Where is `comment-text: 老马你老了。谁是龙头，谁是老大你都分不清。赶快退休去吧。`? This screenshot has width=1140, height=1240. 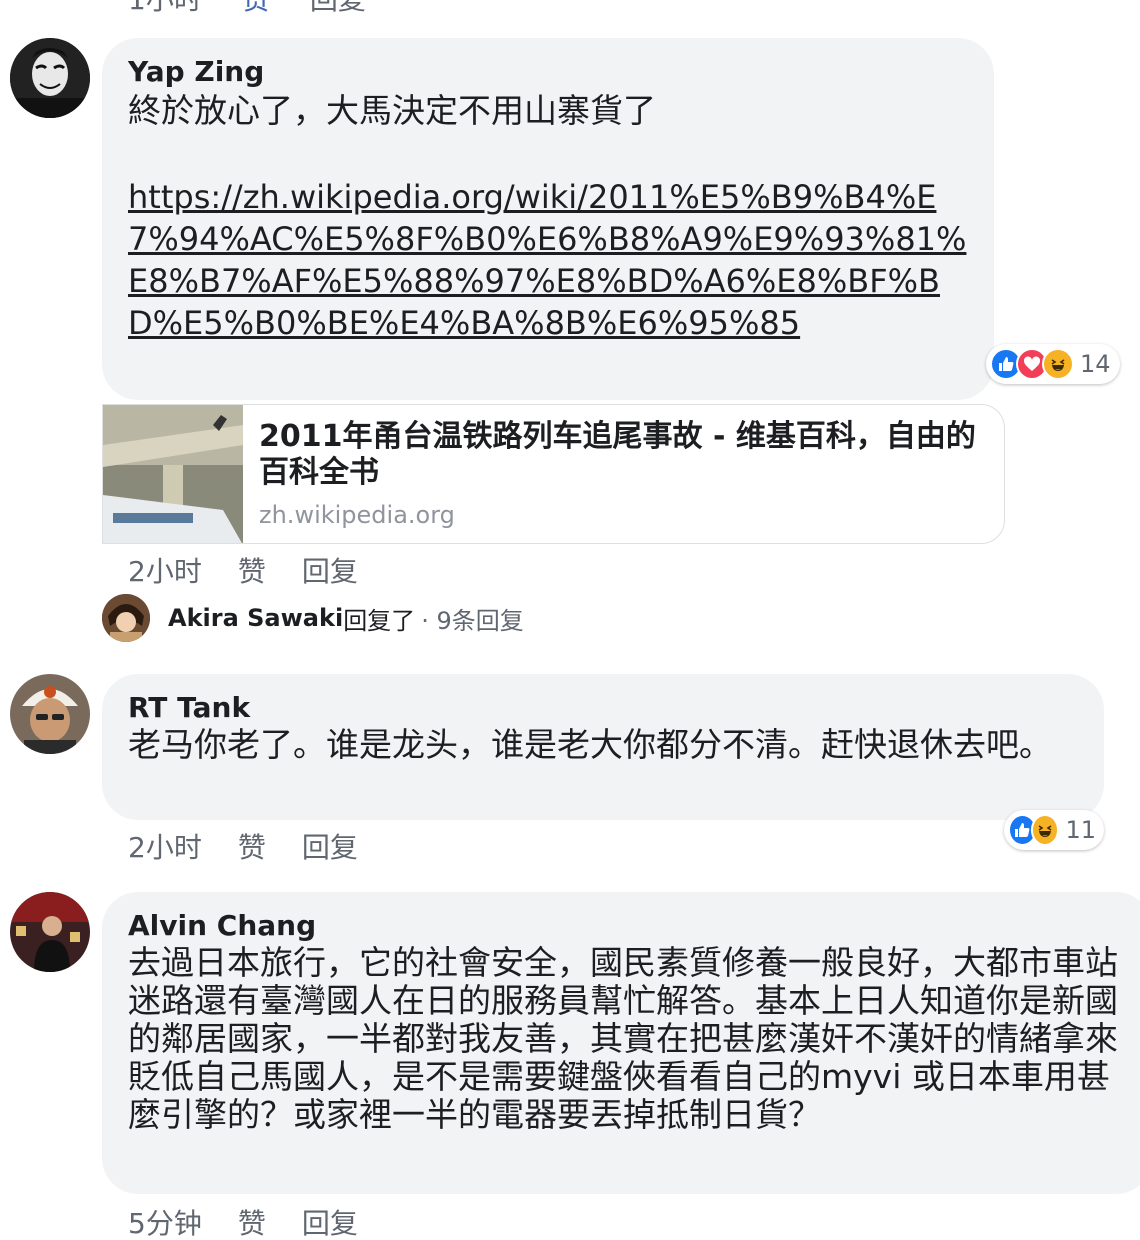
comment-text: 老马你老了。谁是龙头，谁是老大你都分不清。赶快退休去吧。 is located at coordinates (590, 744).